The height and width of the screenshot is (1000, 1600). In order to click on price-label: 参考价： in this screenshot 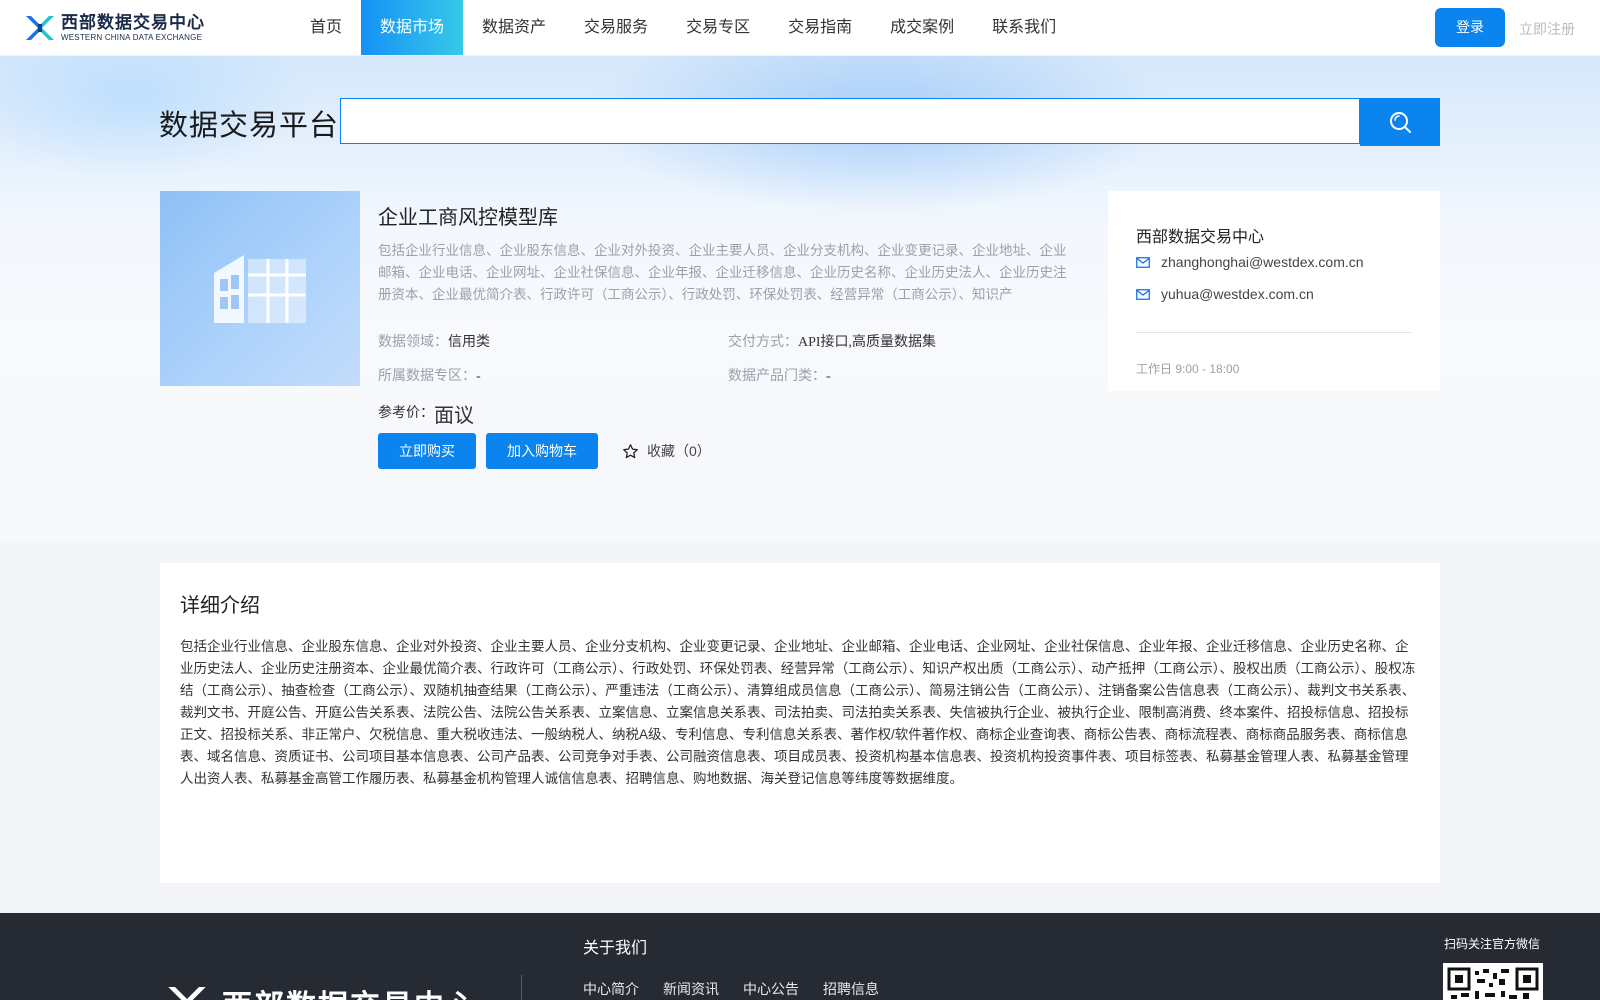, I will do `click(406, 412)`.